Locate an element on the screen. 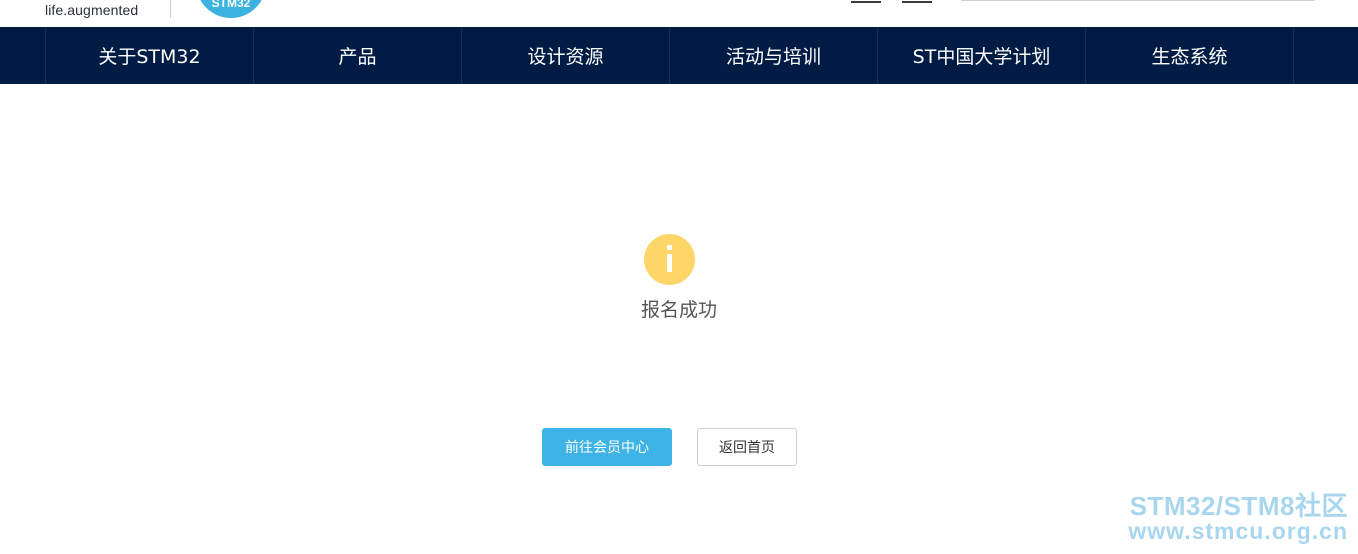  site-watermark: STM32/STM8社区 www.stmcu.org.cn is located at coordinates (1238, 517).